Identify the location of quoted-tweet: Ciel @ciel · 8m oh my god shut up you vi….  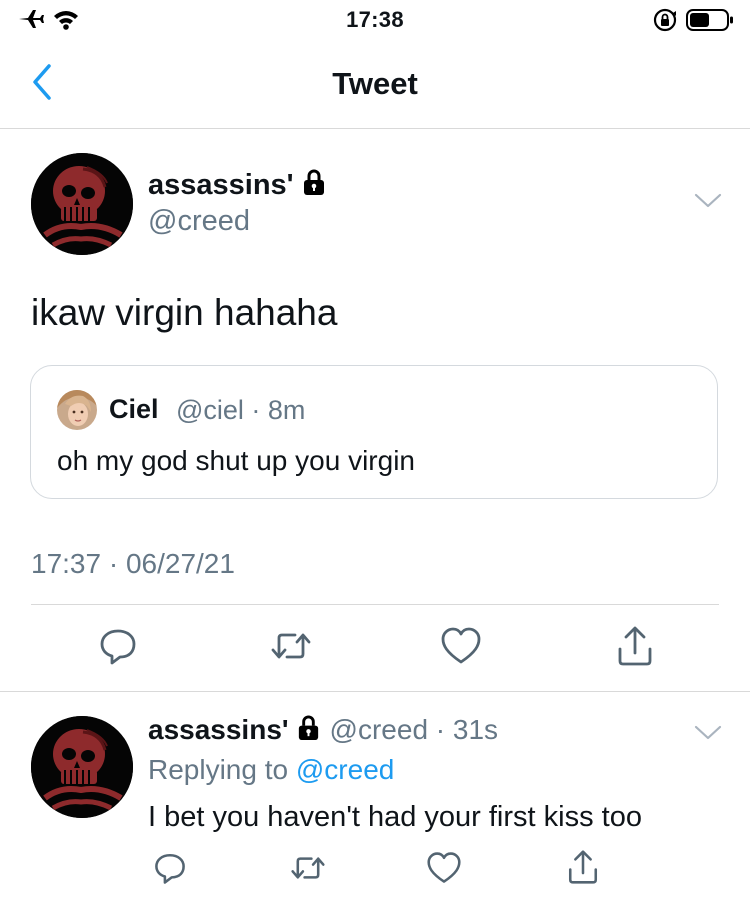
(374, 432).